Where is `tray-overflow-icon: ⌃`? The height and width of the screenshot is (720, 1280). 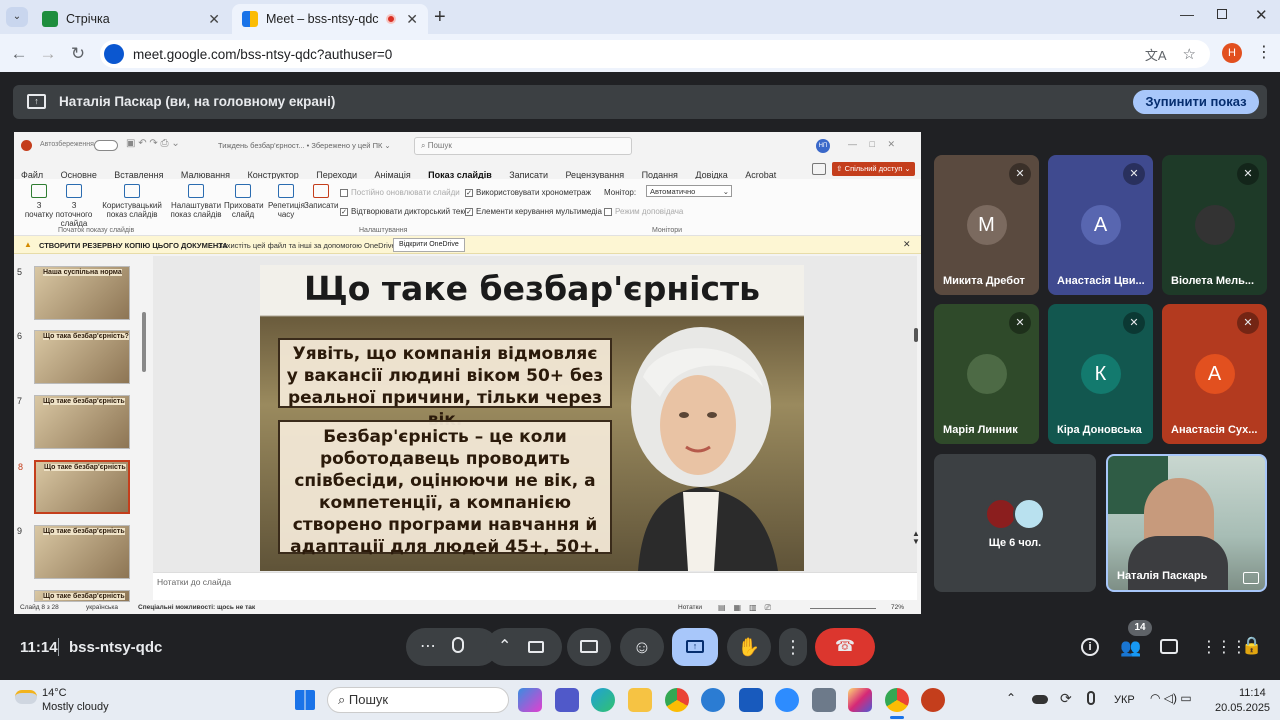
tray-overflow-icon: ⌃ is located at coordinates (1011, 698).